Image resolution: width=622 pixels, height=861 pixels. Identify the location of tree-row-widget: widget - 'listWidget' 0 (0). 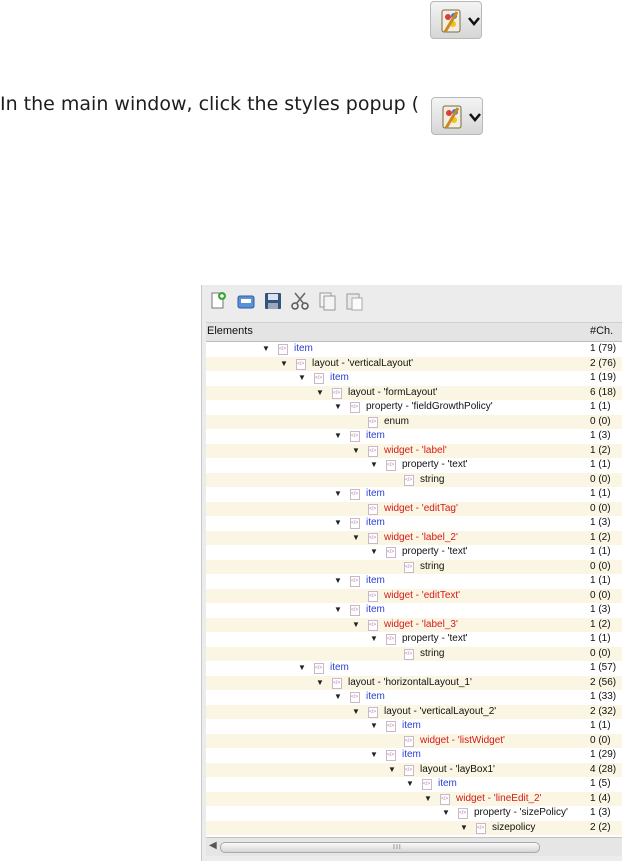
(414, 740).